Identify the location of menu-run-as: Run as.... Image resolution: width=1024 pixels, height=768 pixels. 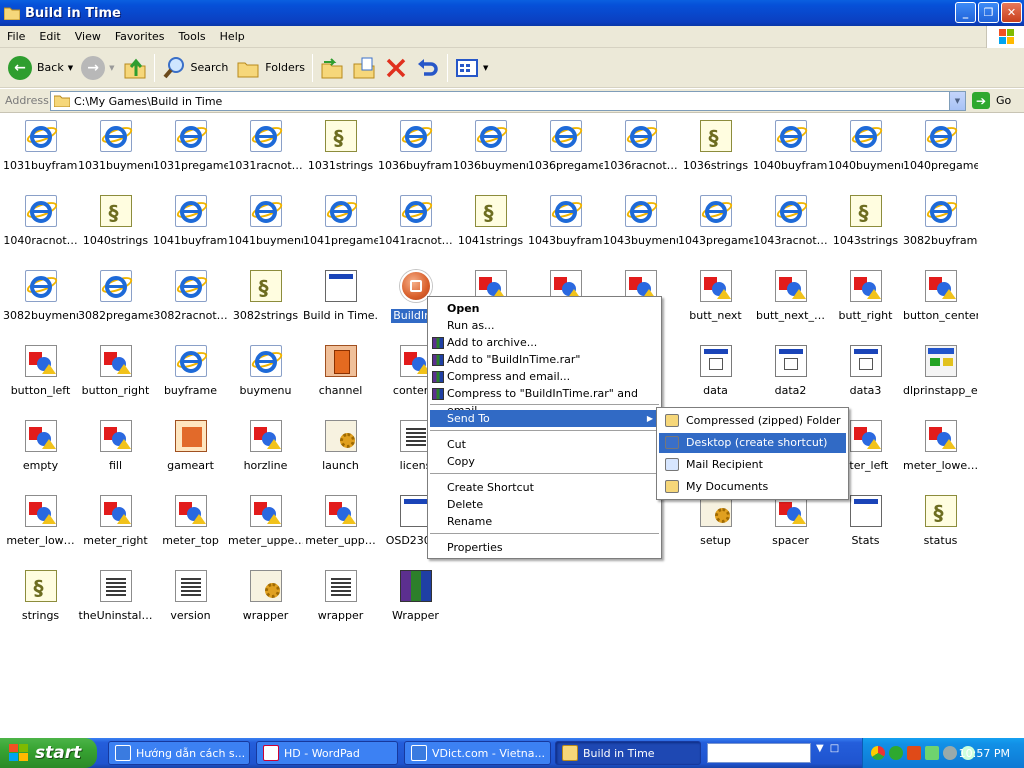
(544, 325).